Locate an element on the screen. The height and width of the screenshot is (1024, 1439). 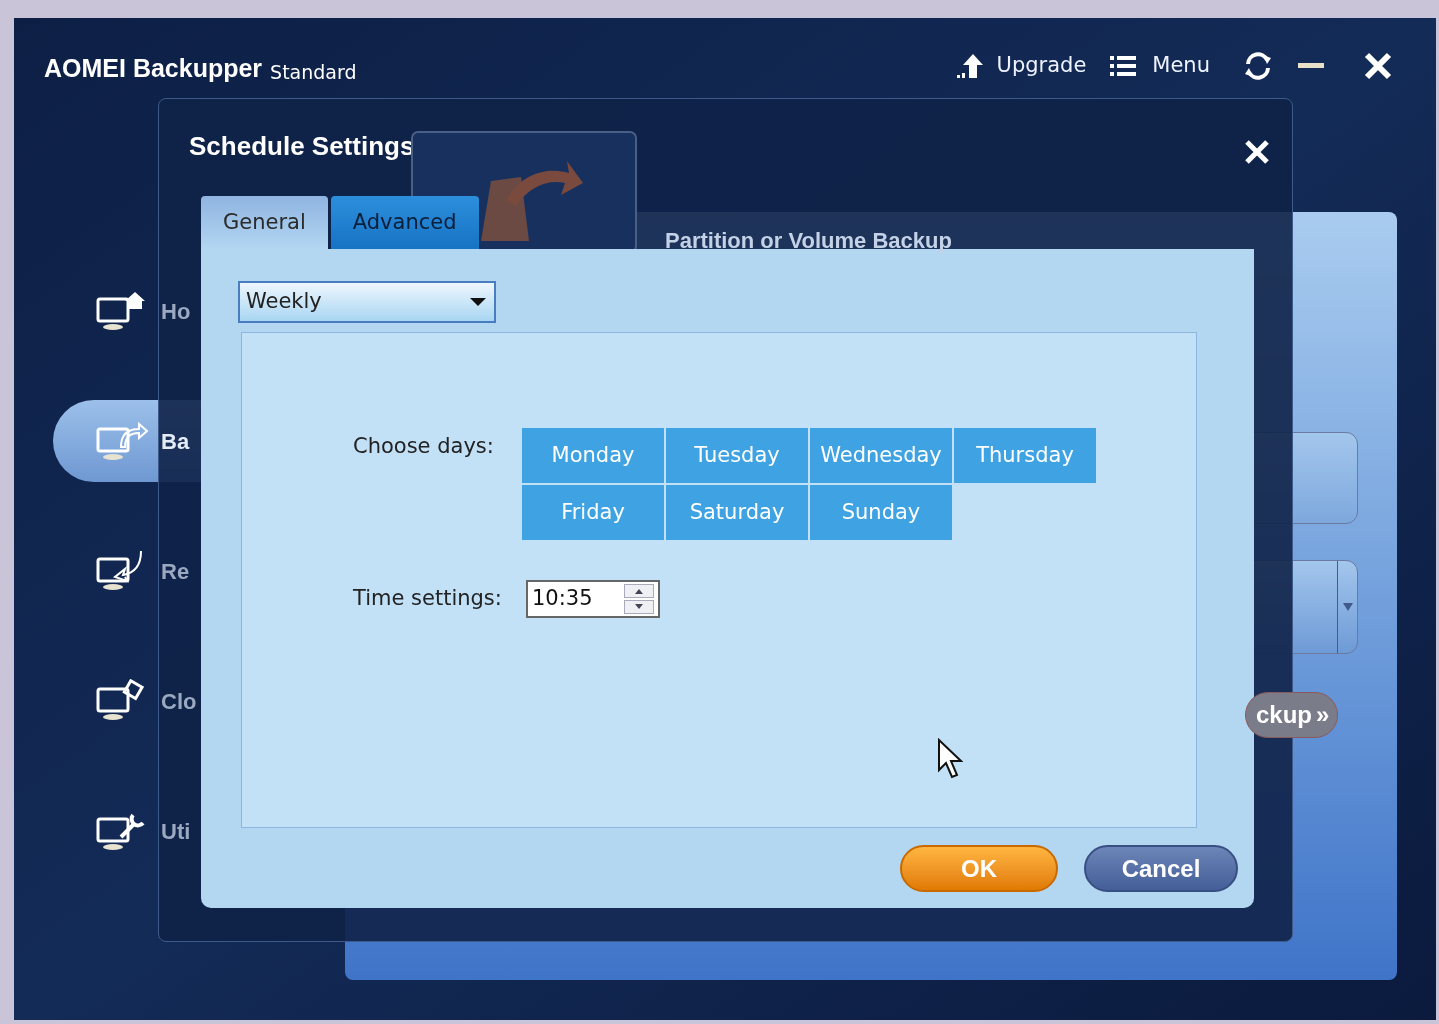
dialog-tab: Advanced is located at coordinates (404, 222).